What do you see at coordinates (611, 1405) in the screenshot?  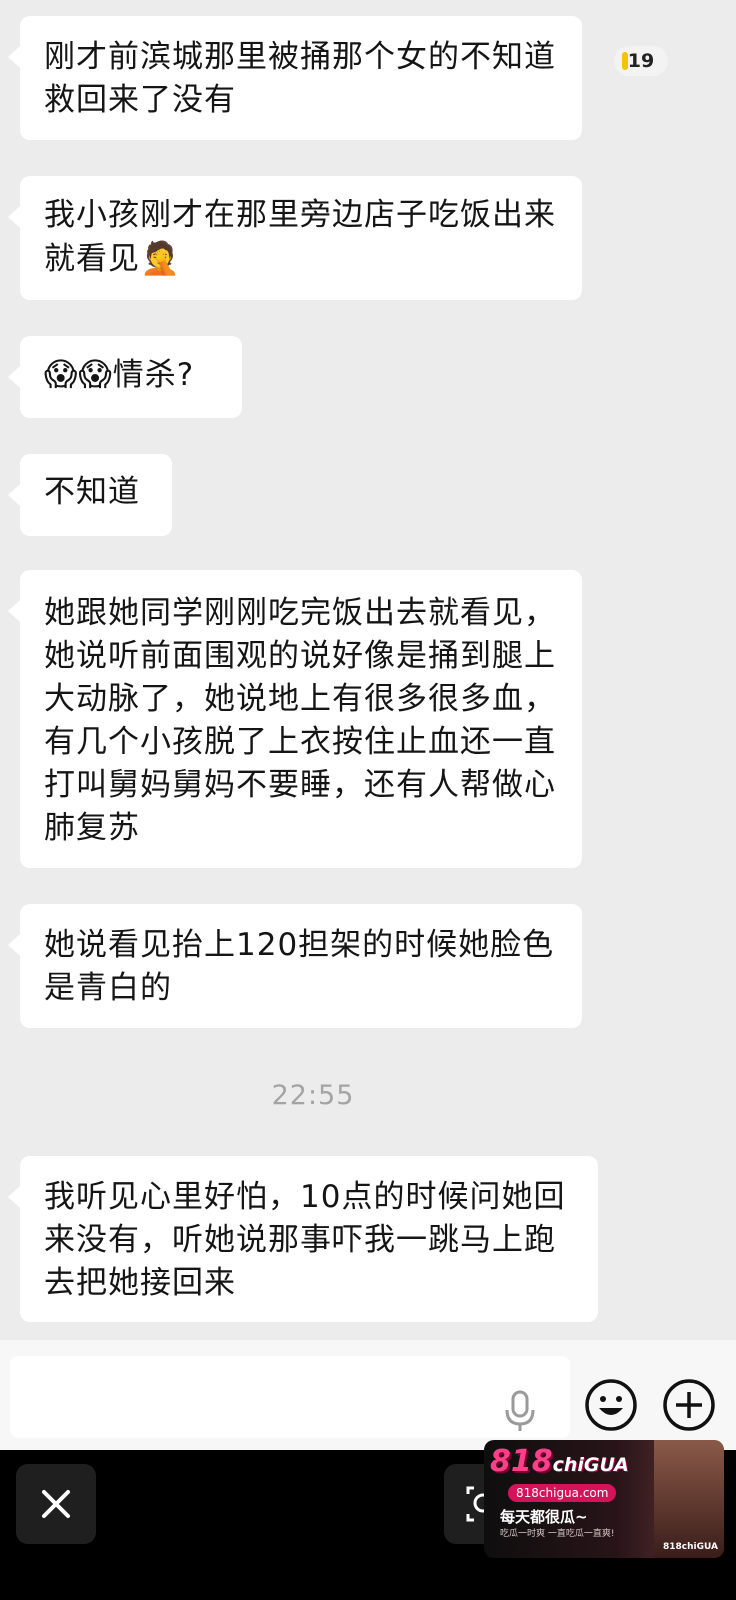 I see `emoji-icon` at bounding box center [611, 1405].